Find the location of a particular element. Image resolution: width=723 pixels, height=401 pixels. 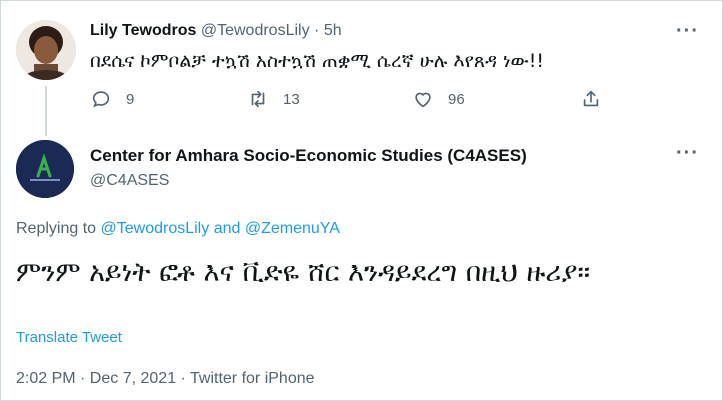

share-icon is located at coordinates (591, 98).